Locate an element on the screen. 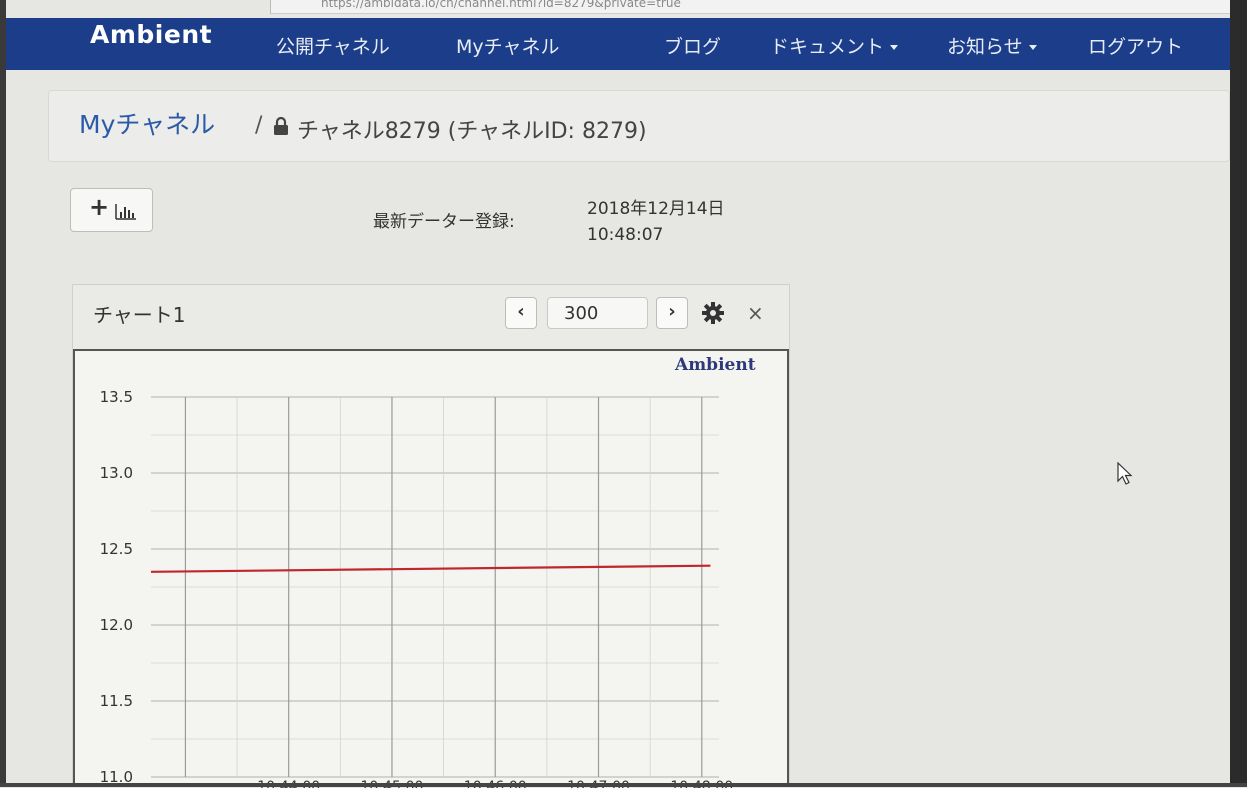 Image resolution: width=1247 pixels, height=788 pixels. next-range-button: › is located at coordinates (672, 313).